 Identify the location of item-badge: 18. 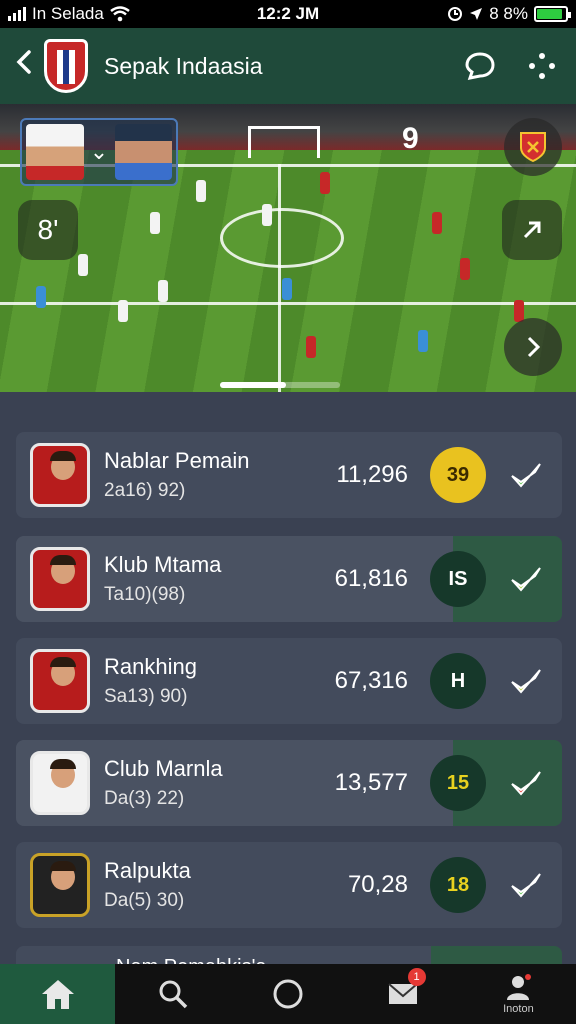
(458, 885).